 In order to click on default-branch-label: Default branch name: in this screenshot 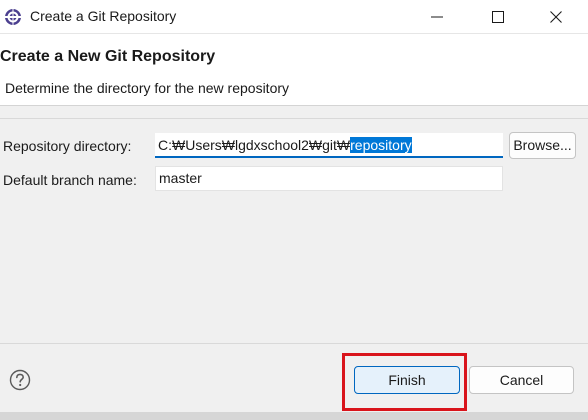, I will do `click(70, 180)`.